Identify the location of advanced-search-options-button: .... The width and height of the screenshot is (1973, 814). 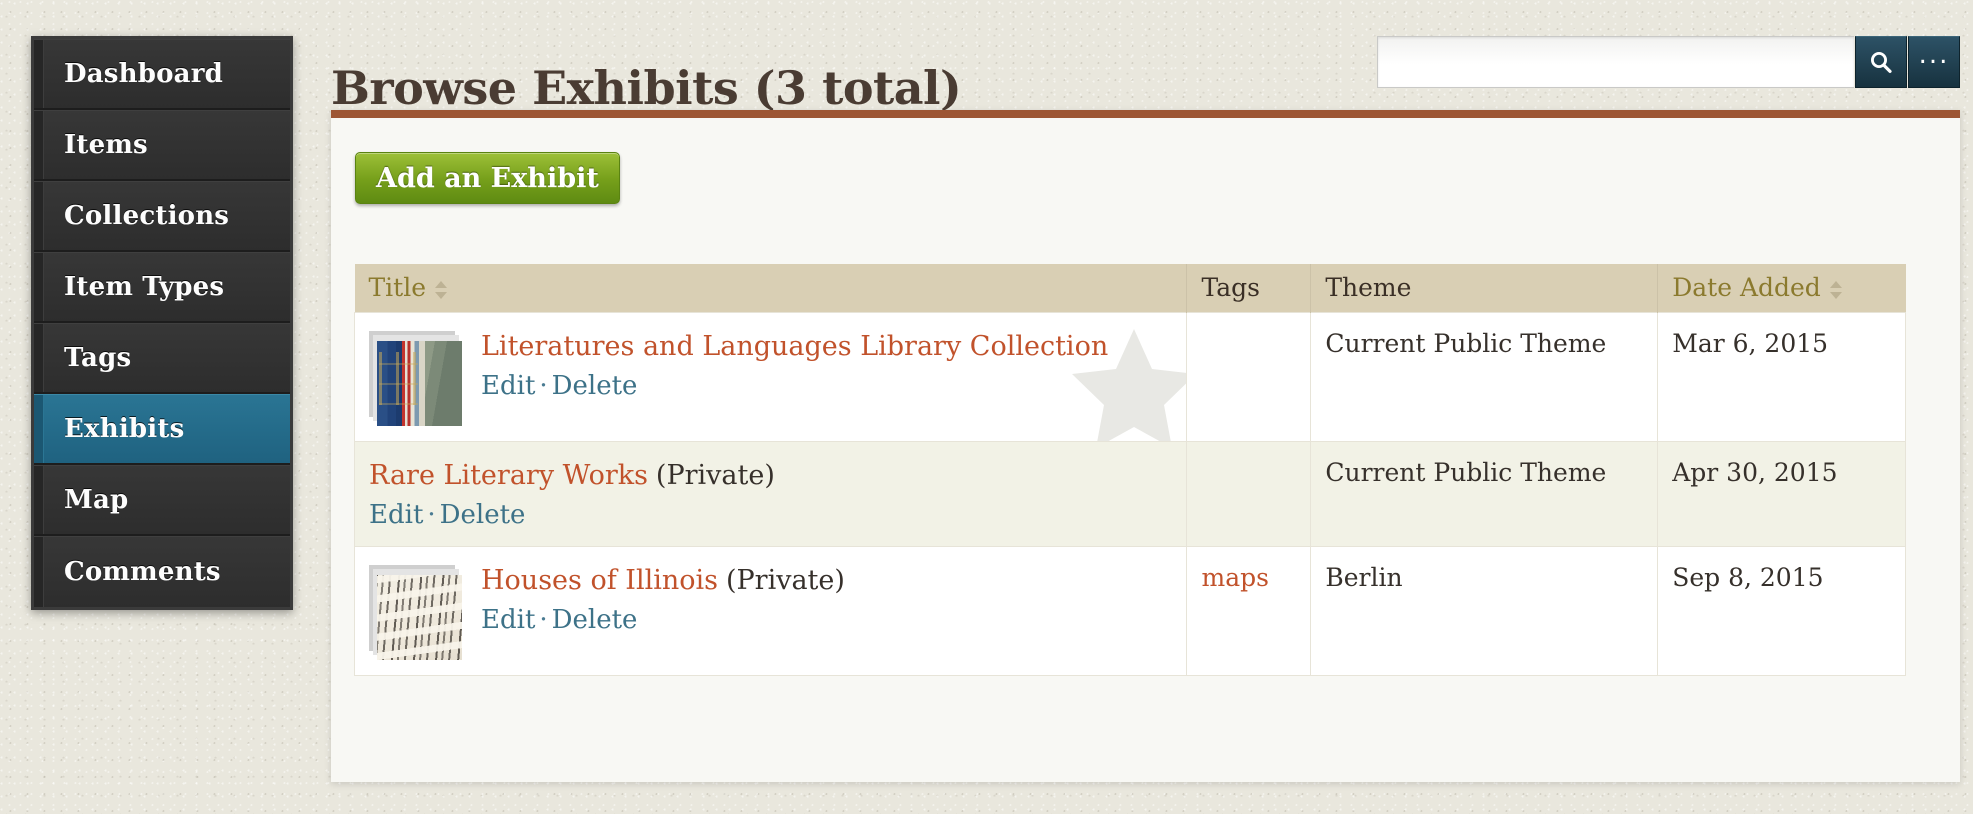
(1934, 62).